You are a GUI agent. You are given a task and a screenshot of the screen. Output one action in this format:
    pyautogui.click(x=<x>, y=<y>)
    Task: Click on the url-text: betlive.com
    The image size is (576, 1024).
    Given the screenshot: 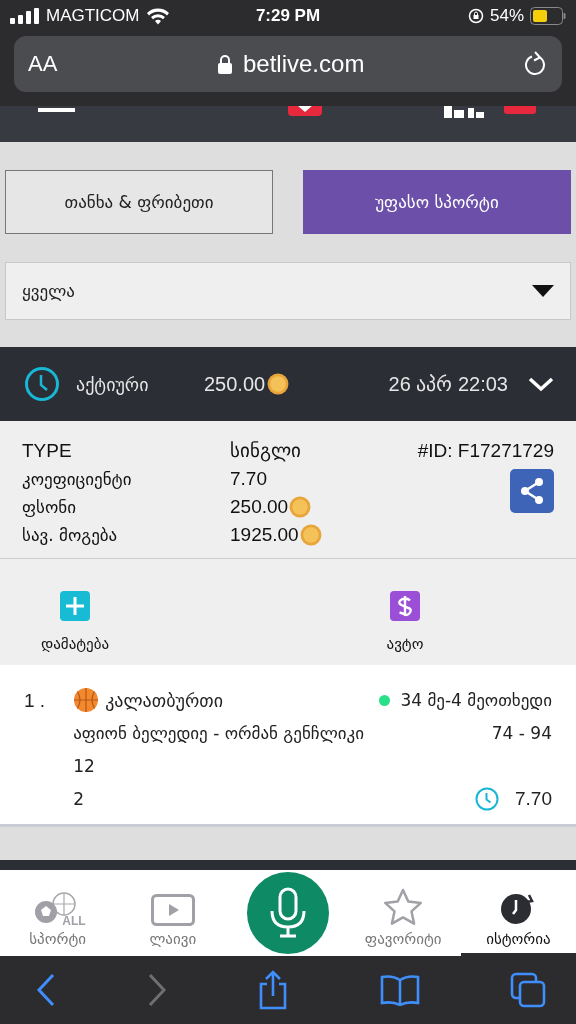 What is the action you would take?
    pyautogui.click(x=304, y=64)
    